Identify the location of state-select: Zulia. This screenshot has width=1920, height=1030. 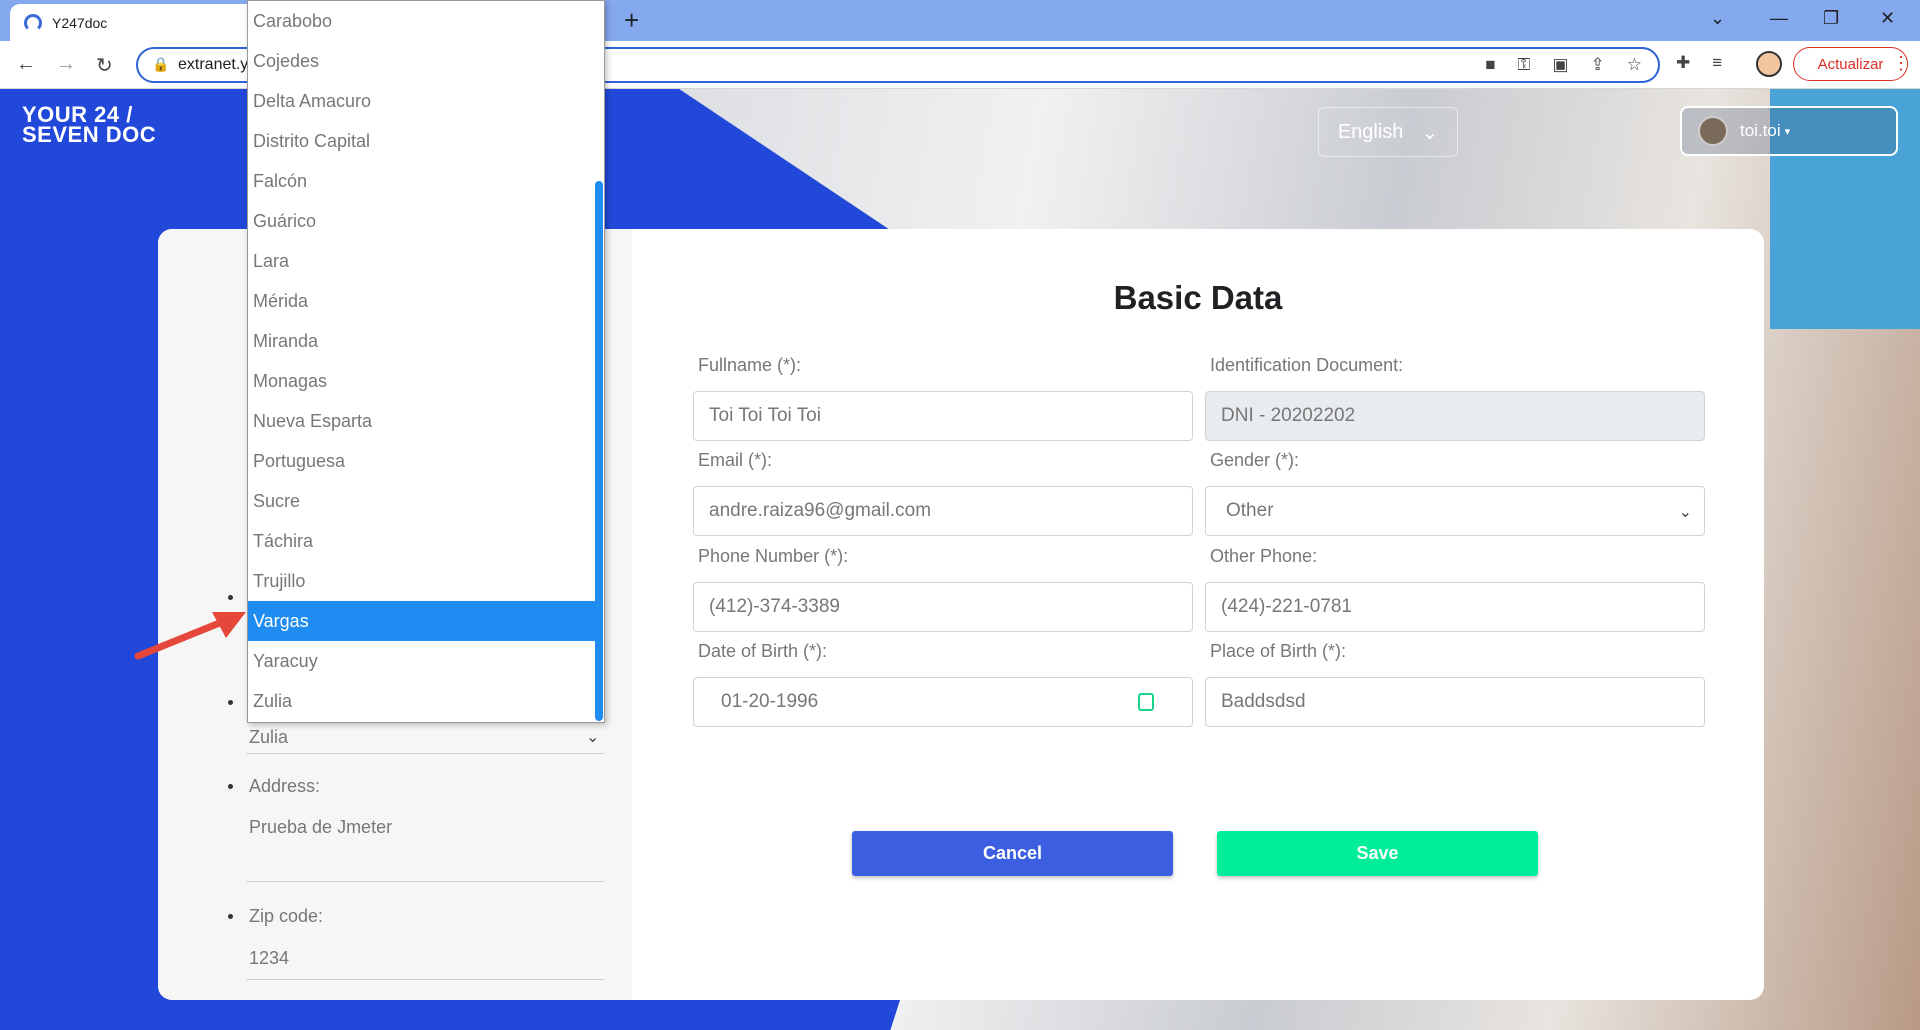
(268, 737).